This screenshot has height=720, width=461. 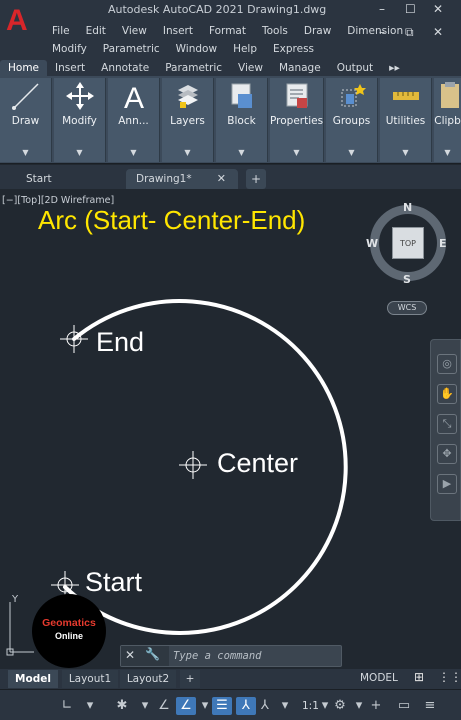 What do you see at coordinates (69, 49) in the screenshot?
I see `menu-modify: Modify` at bounding box center [69, 49].